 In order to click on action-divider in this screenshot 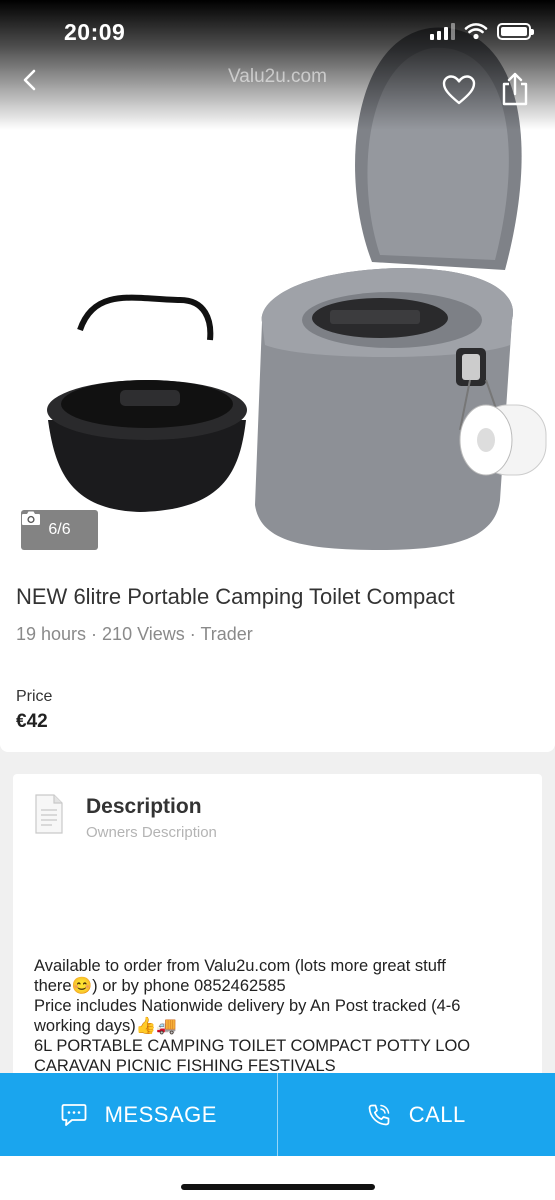, I will do `click(277, 1114)`.